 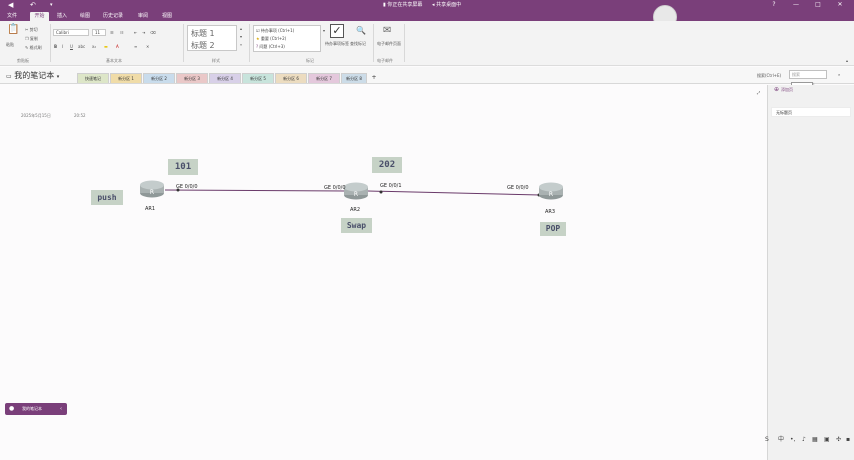 I want to click on label-101: 101, so click(x=183, y=167).